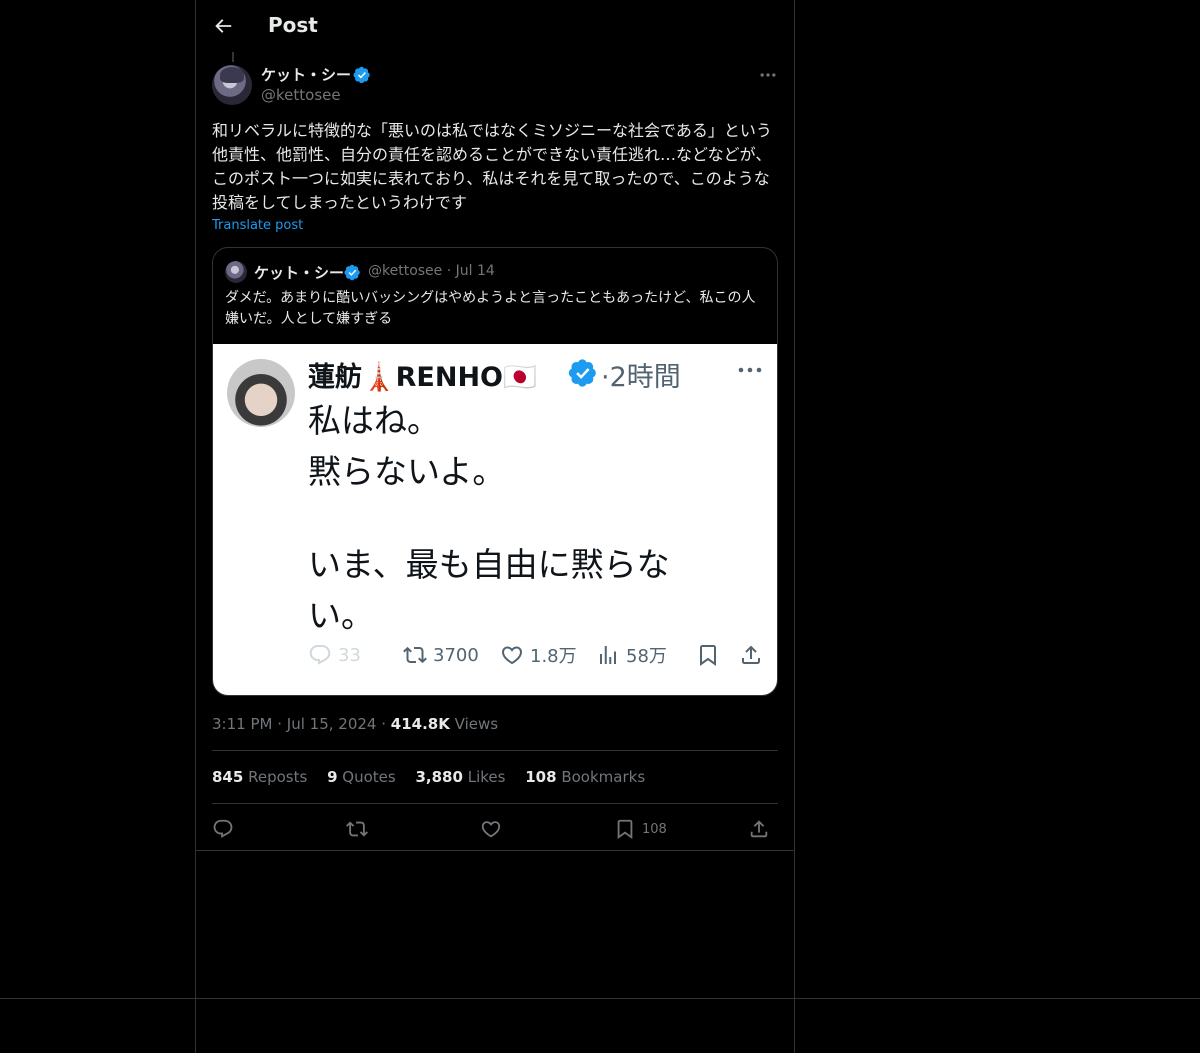 This screenshot has width=1200, height=1053. Describe the element at coordinates (654, 829) in the screenshot. I see `bookmark-count: 108` at that location.